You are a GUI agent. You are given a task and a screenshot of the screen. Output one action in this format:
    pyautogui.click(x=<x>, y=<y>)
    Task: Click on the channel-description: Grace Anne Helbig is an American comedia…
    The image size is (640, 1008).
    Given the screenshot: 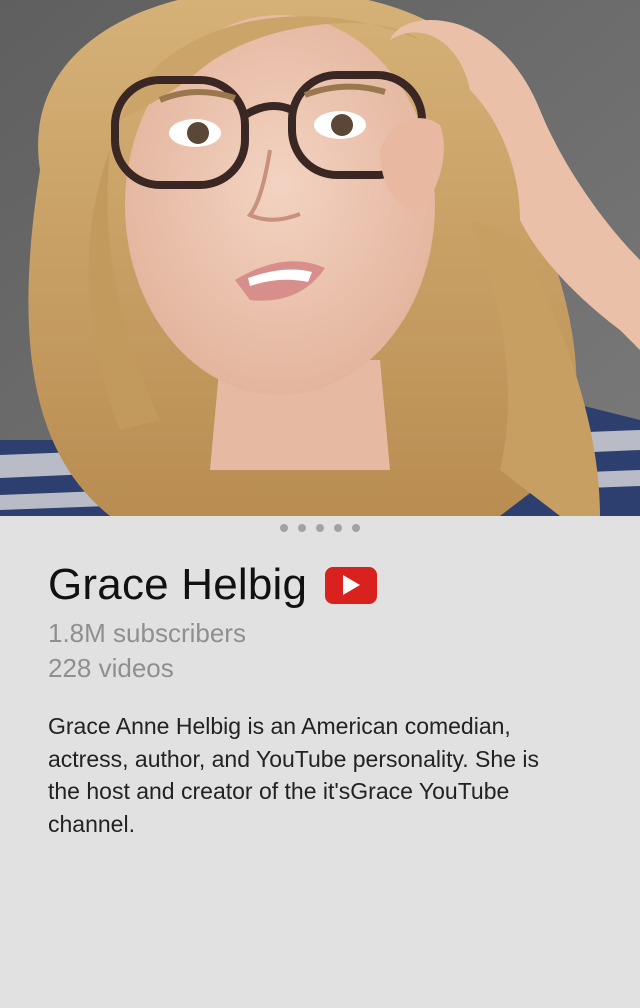 What is the action you would take?
    pyautogui.click(x=293, y=775)
    